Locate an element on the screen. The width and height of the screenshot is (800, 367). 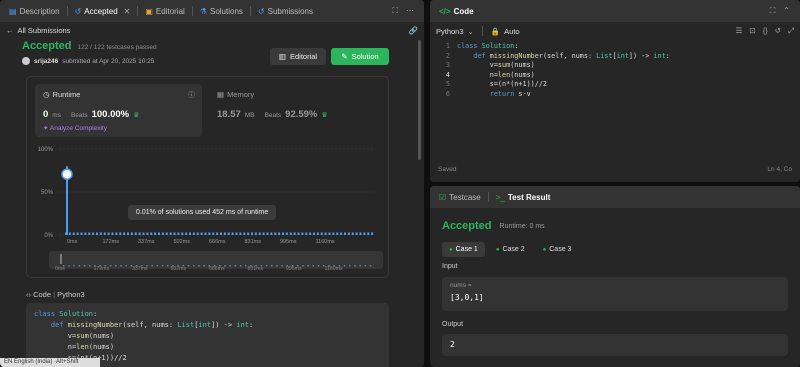
tab-solutions: ⚗ Solutions is located at coordinates (221, 11).